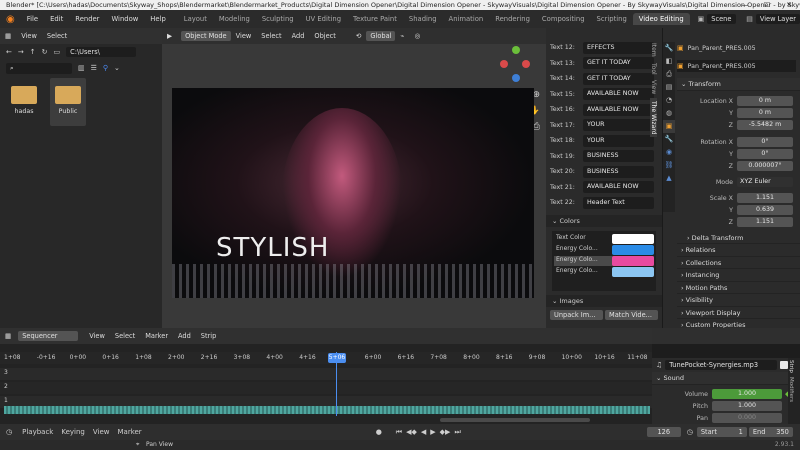  What do you see at coordinates (618, 47) in the screenshot?
I see `text-field: EFFECTS` at bounding box center [618, 47].